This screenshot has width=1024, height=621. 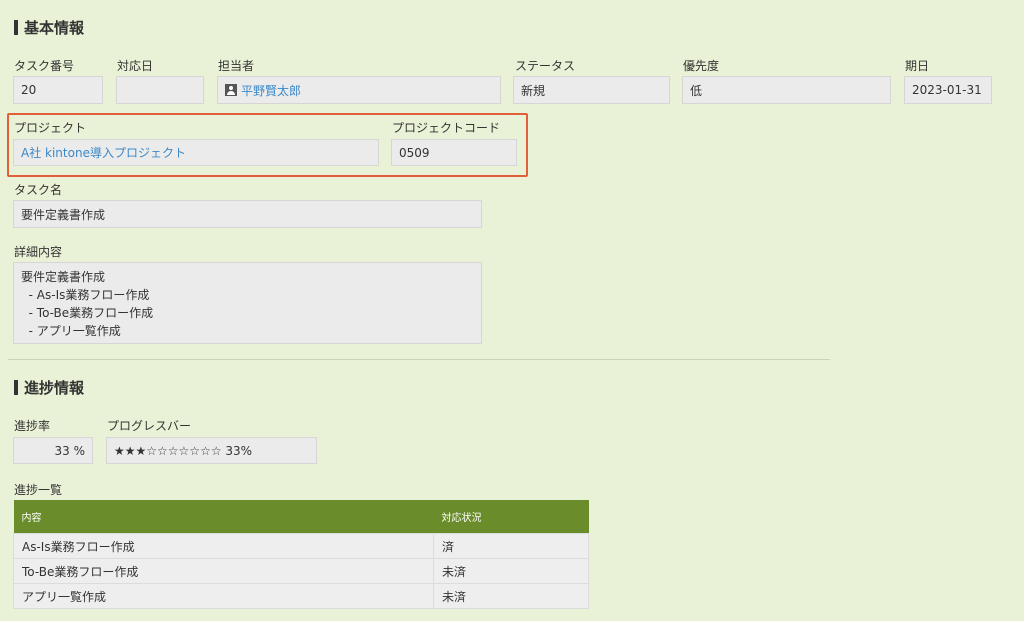 I want to click on status-value: 新規, so click(x=533, y=90).